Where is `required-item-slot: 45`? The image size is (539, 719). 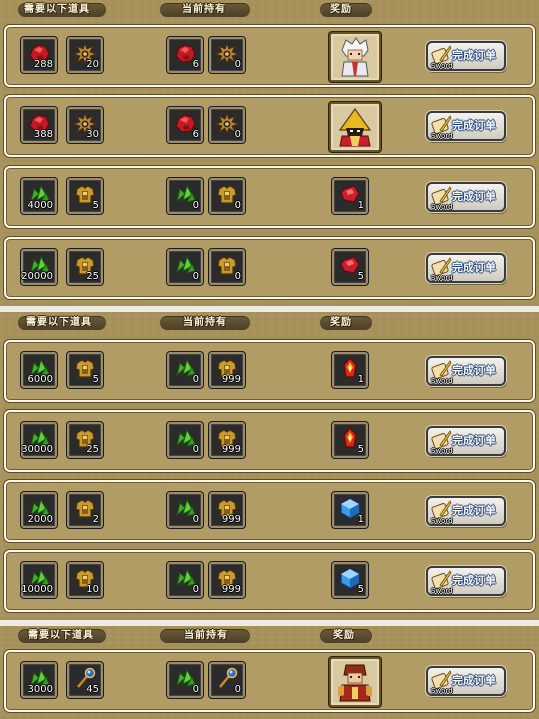
required-item-slot: 45 is located at coordinates (85, 680).